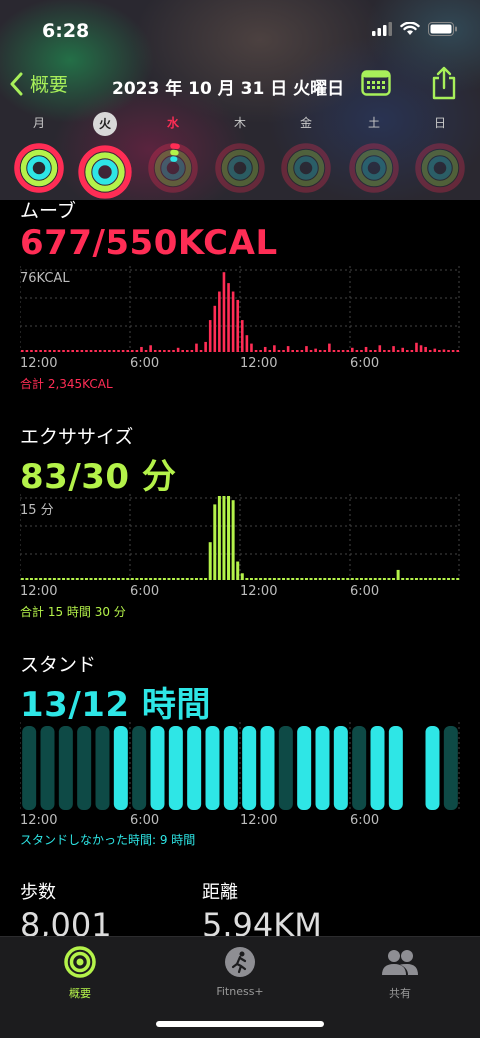  I want to click on battery-icon, so click(442, 29).